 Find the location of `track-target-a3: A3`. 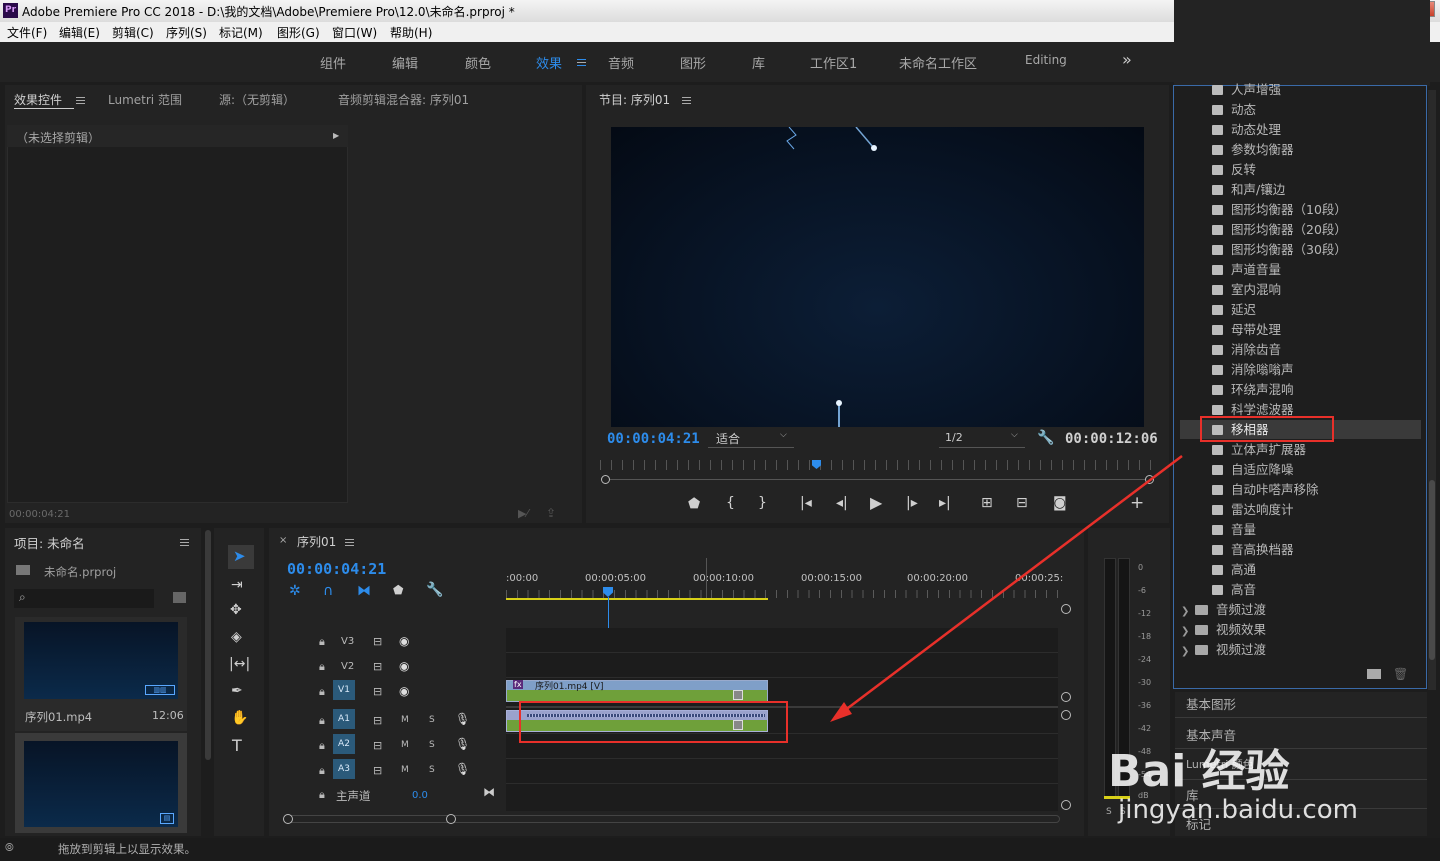

track-target-a3: A3 is located at coordinates (344, 769).